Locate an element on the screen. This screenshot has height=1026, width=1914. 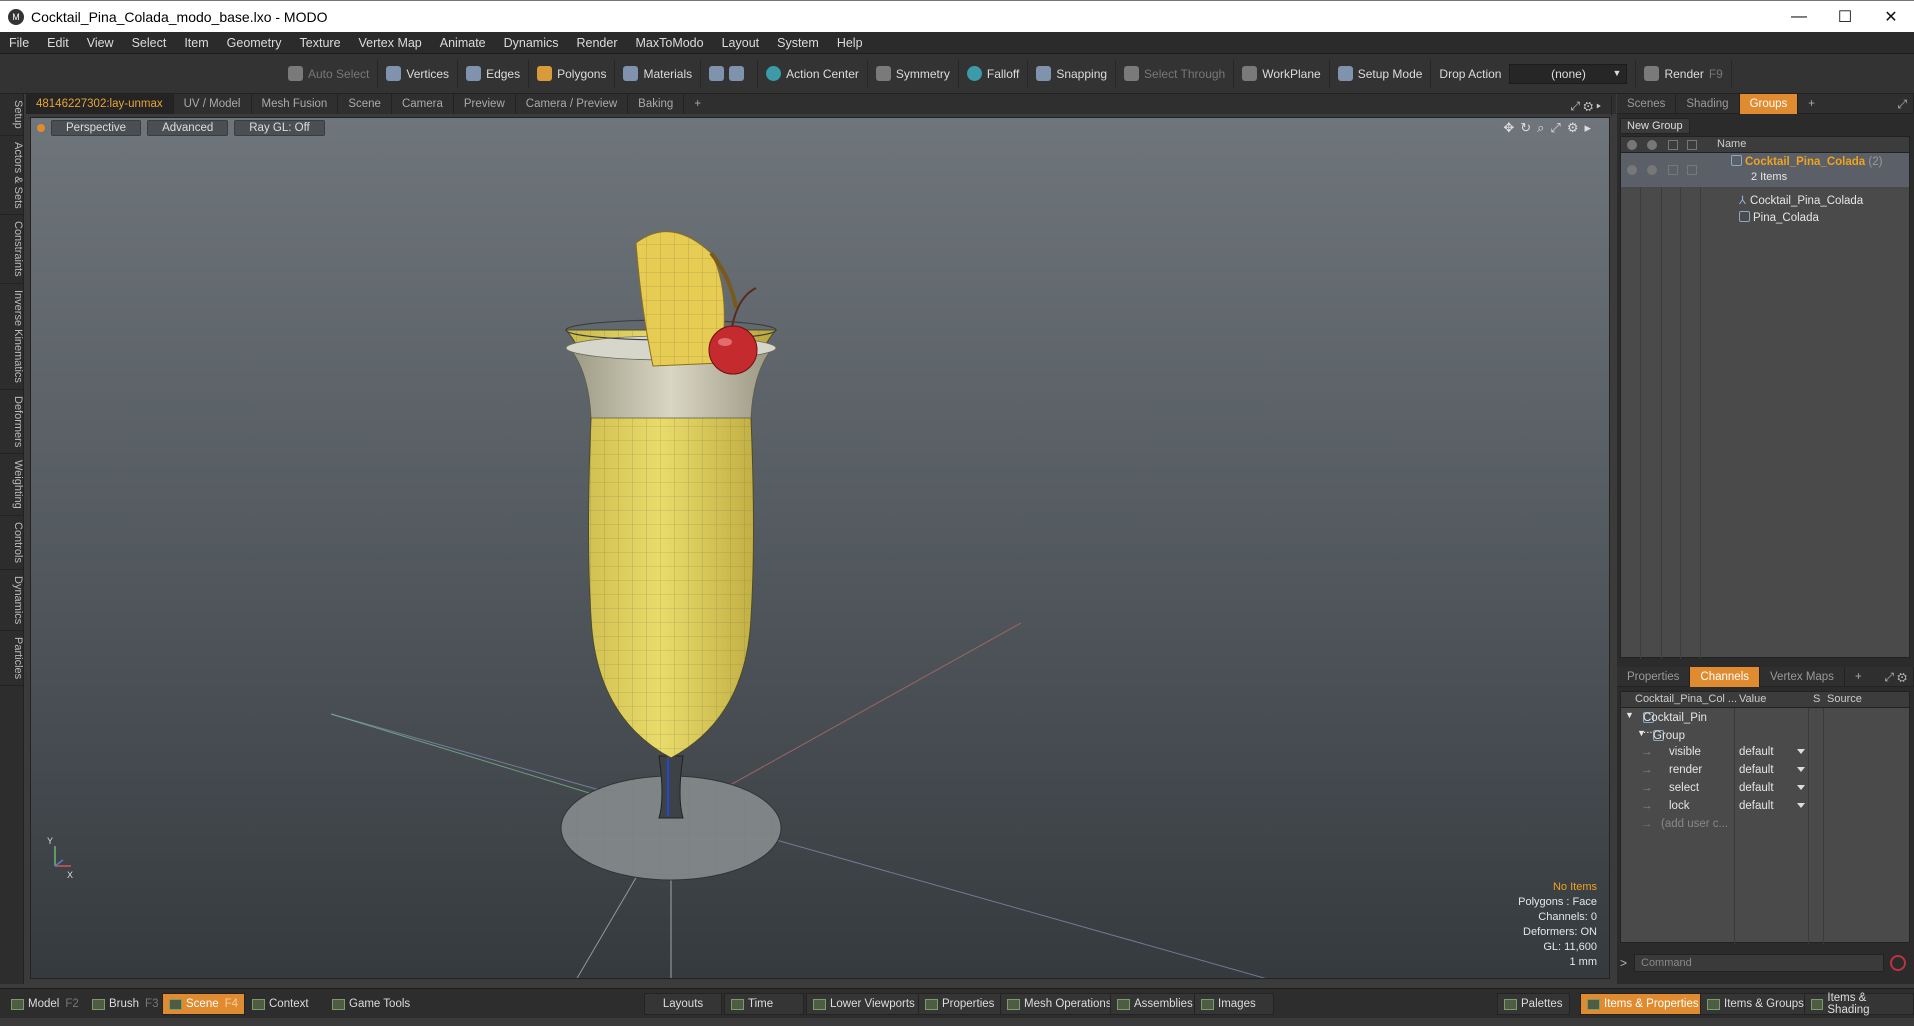
command-input: Command is located at coordinates (1759, 963).